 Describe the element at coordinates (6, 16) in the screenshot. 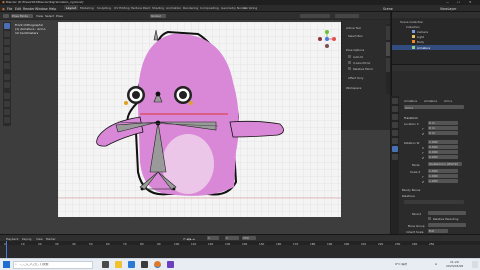

I see `editor-type-icon` at that location.